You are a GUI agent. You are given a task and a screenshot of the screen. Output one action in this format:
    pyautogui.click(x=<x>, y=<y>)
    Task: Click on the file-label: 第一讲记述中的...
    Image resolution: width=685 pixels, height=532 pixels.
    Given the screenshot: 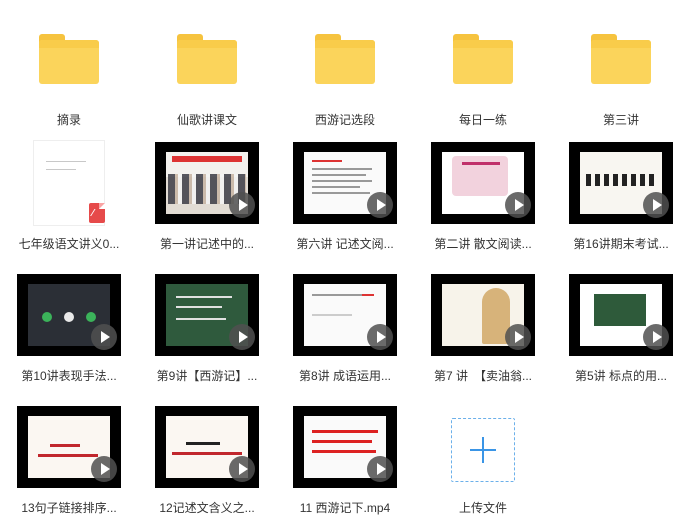 What is the action you would take?
    pyautogui.click(x=206, y=244)
    